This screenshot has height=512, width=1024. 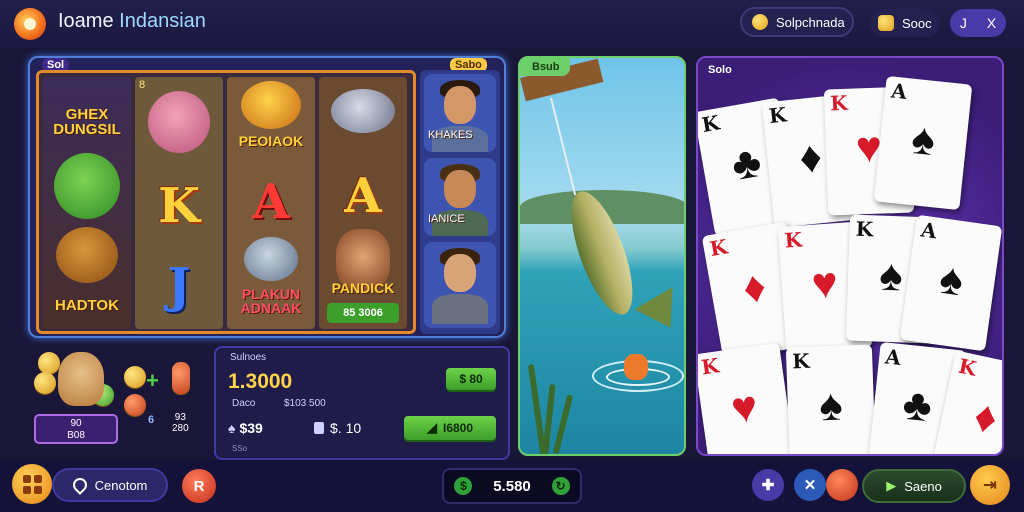 What do you see at coordinates (87, 122) in the screenshot?
I see `symbol-wild-text: GHEX DUNGSIL` at bounding box center [87, 122].